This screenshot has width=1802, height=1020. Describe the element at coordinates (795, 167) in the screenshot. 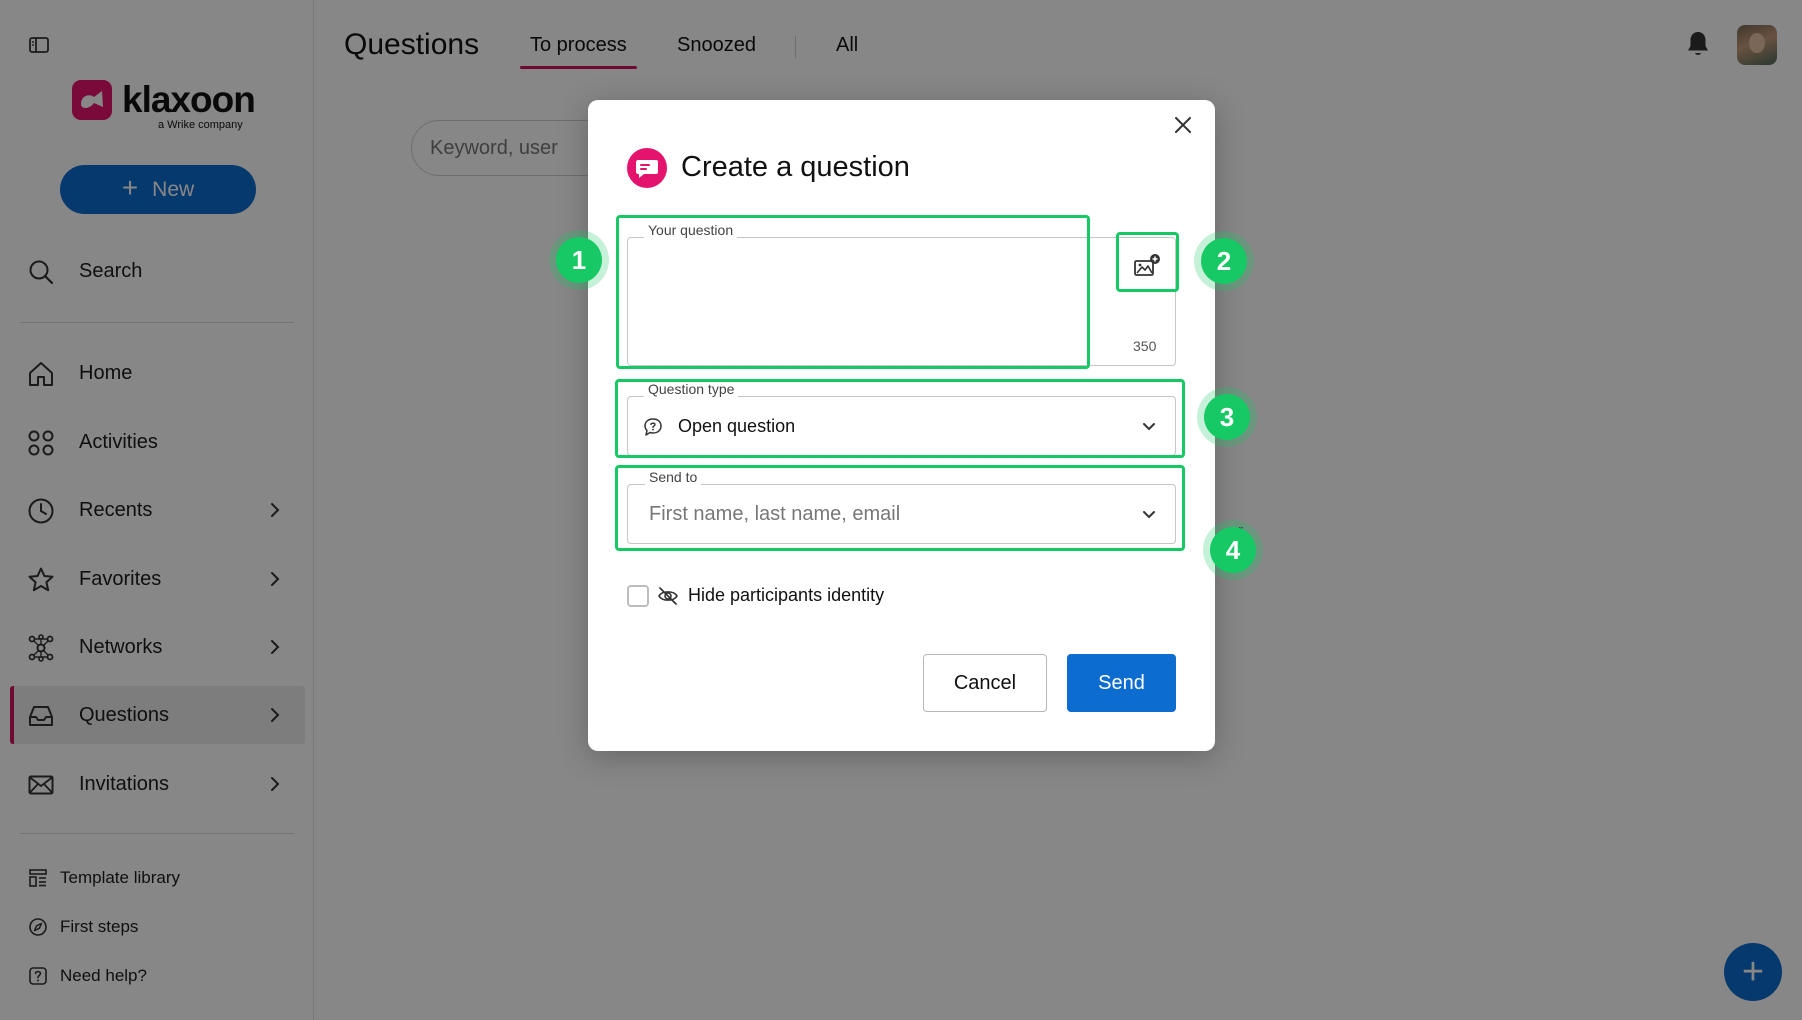

I see `dialog-title: Create a question` at that location.